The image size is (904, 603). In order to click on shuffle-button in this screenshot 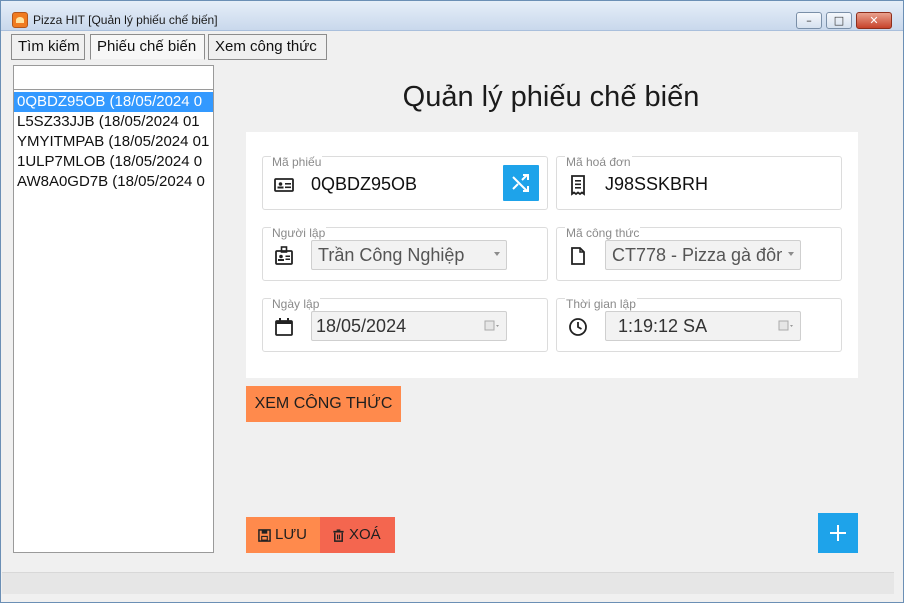, I will do `click(521, 183)`.